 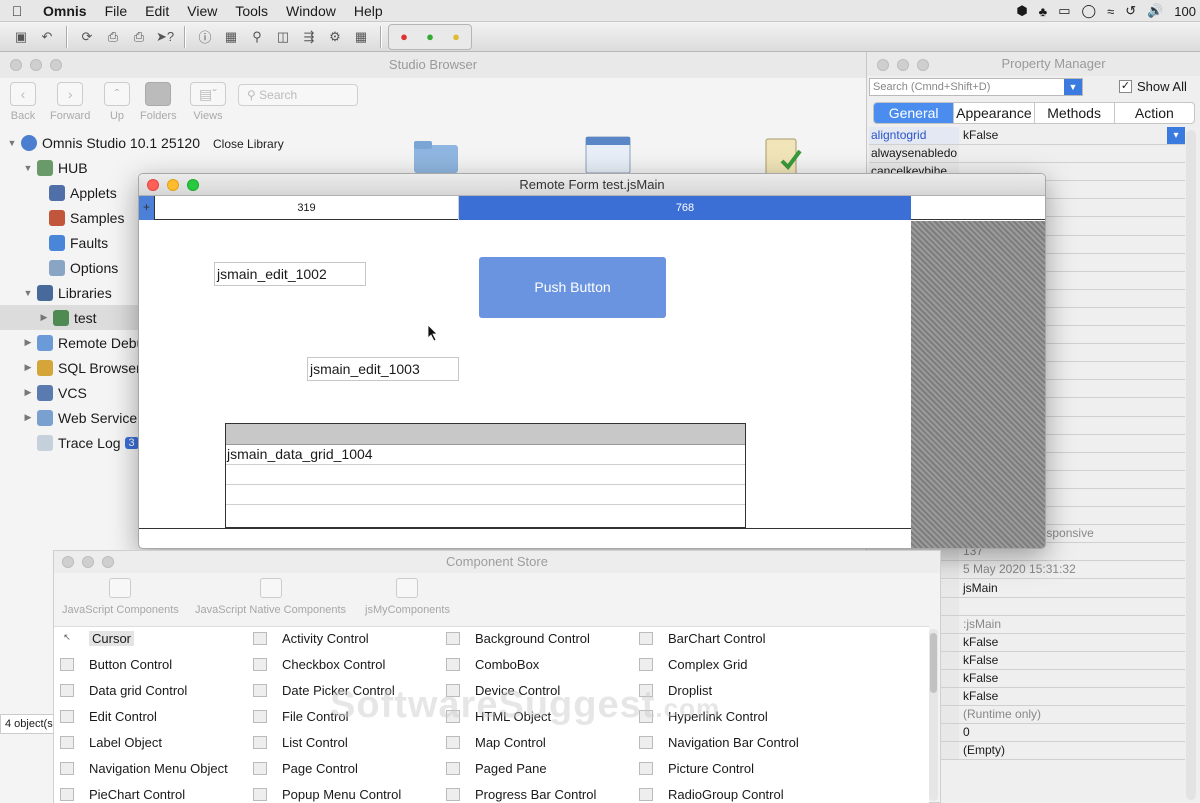 I want to click on component-item: Navigation Bar Control, so click(x=719, y=742).